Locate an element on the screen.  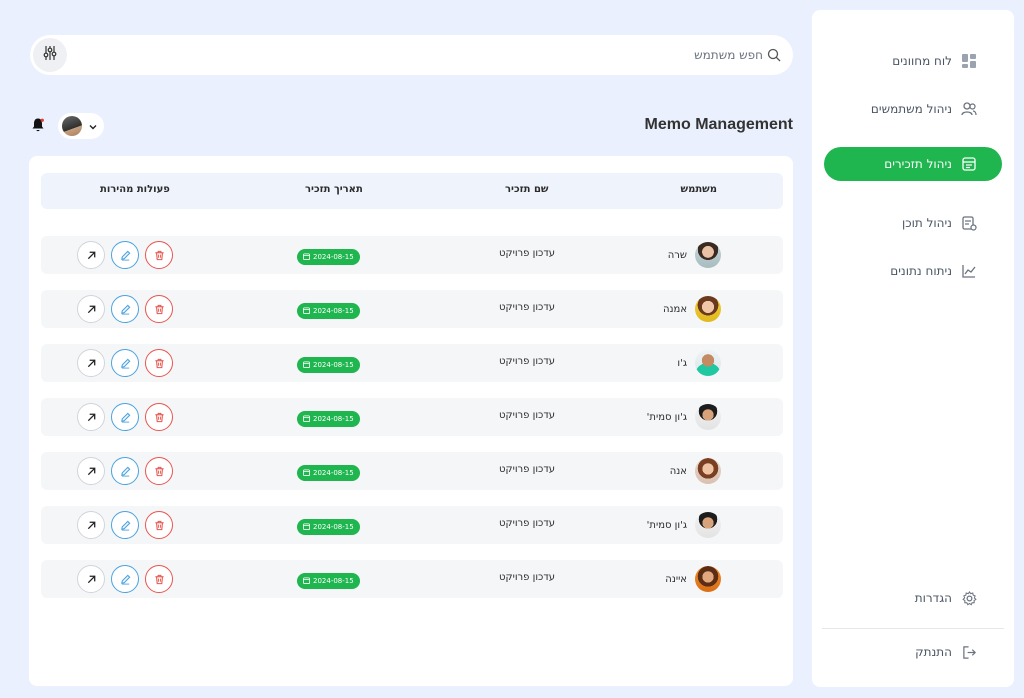
user-cell: שרה is located at coordinates (694, 255).